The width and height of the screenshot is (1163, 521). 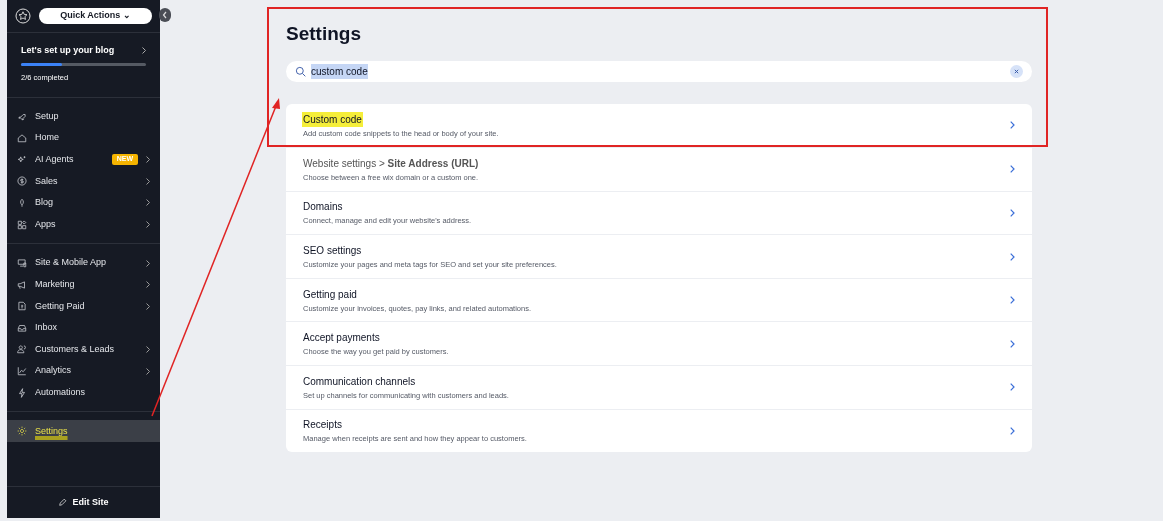 What do you see at coordinates (359, 381) in the screenshot?
I see `result-title: Communication channels` at bounding box center [359, 381].